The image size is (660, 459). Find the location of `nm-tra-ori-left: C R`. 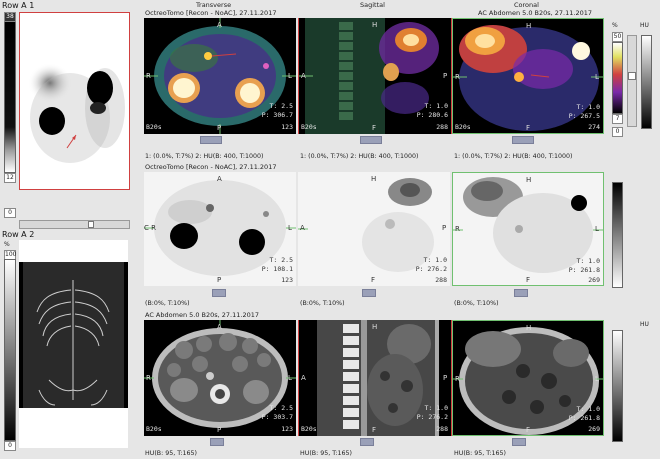

nm-tra-ori-left: C R is located at coordinates (150, 228).